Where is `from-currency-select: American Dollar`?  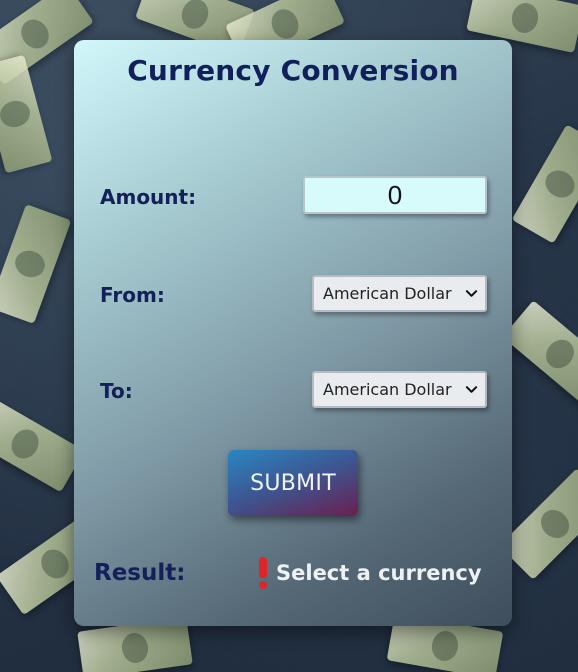
from-currency-select: American Dollar is located at coordinates (399, 293).